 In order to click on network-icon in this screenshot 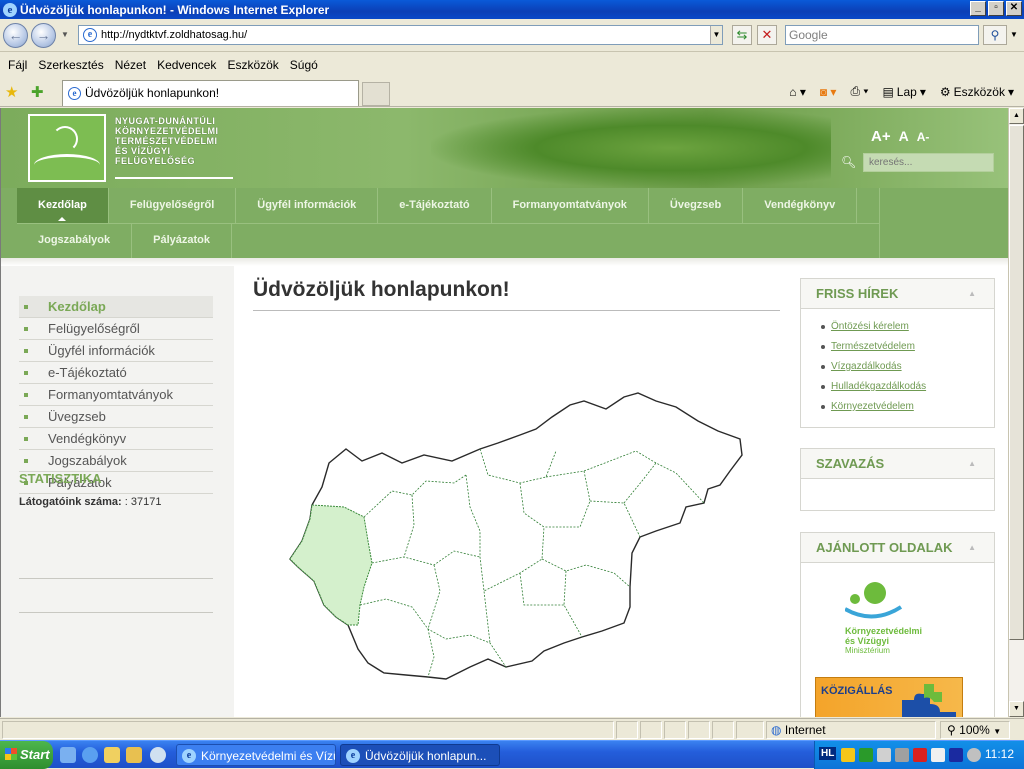, I will do `click(866, 755)`.